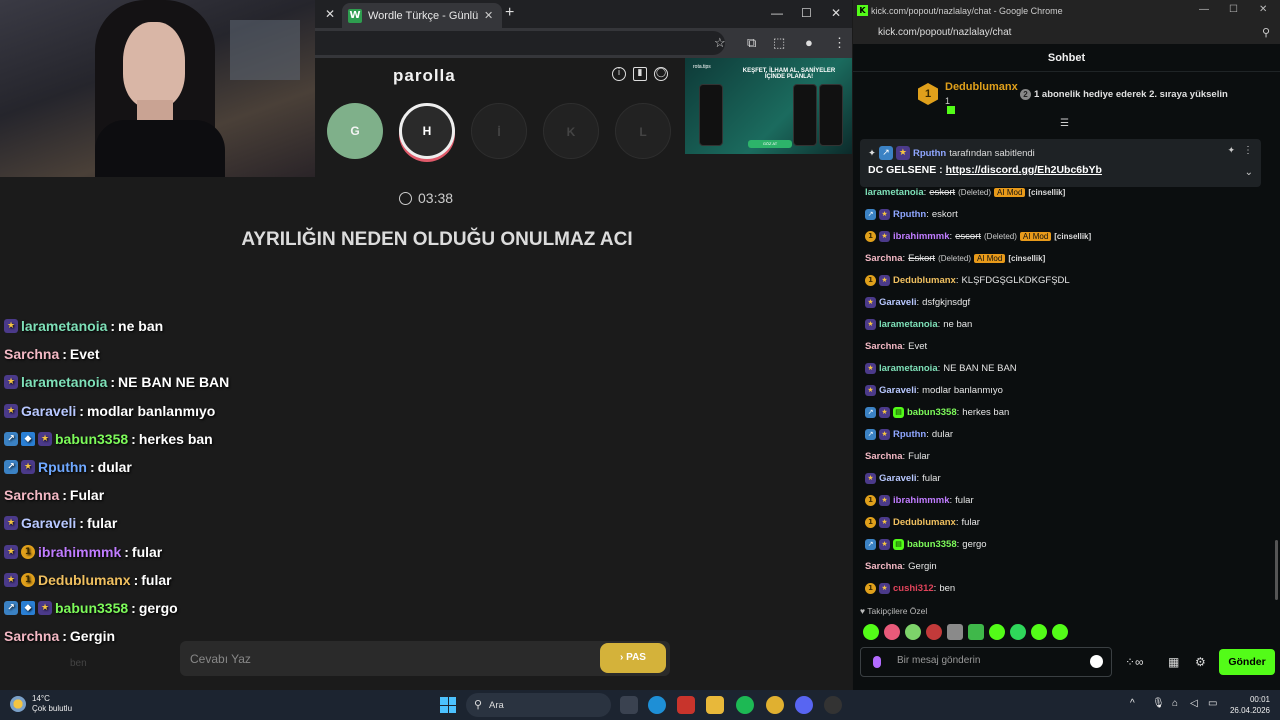  I want to click on chat-message: ↗ ★ ▤ babun3358: gergo, so click(926, 544).